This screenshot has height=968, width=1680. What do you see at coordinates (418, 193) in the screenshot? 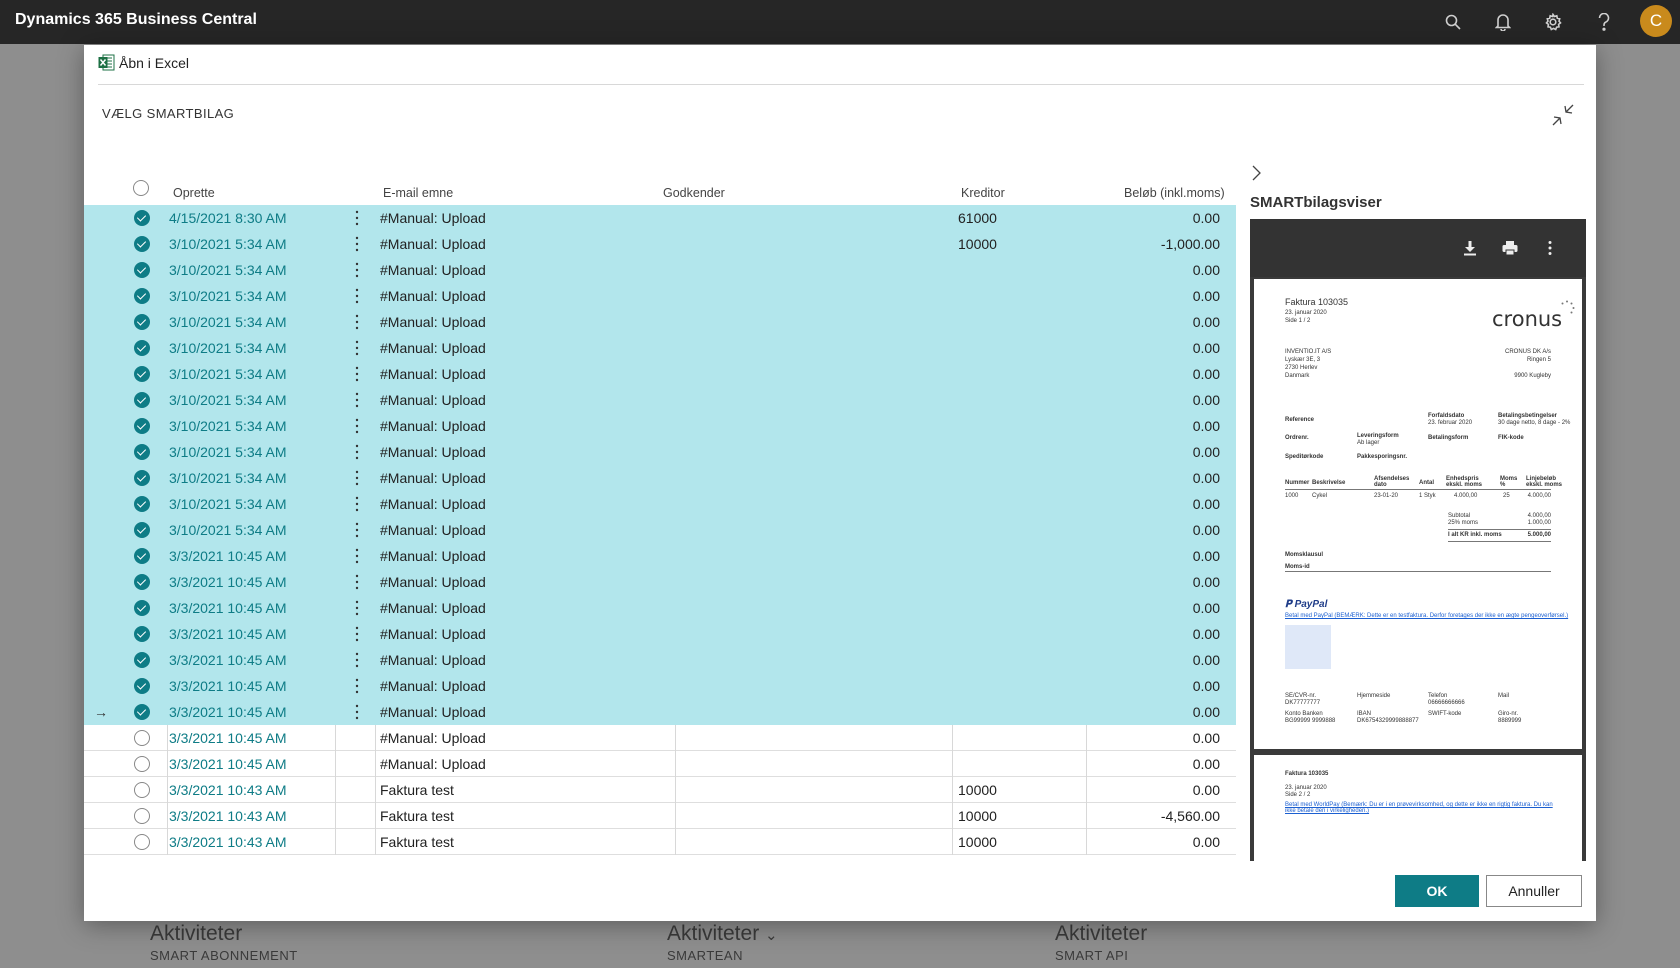
I see `column-header-email-subject: E-mail emne` at bounding box center [418, 193].